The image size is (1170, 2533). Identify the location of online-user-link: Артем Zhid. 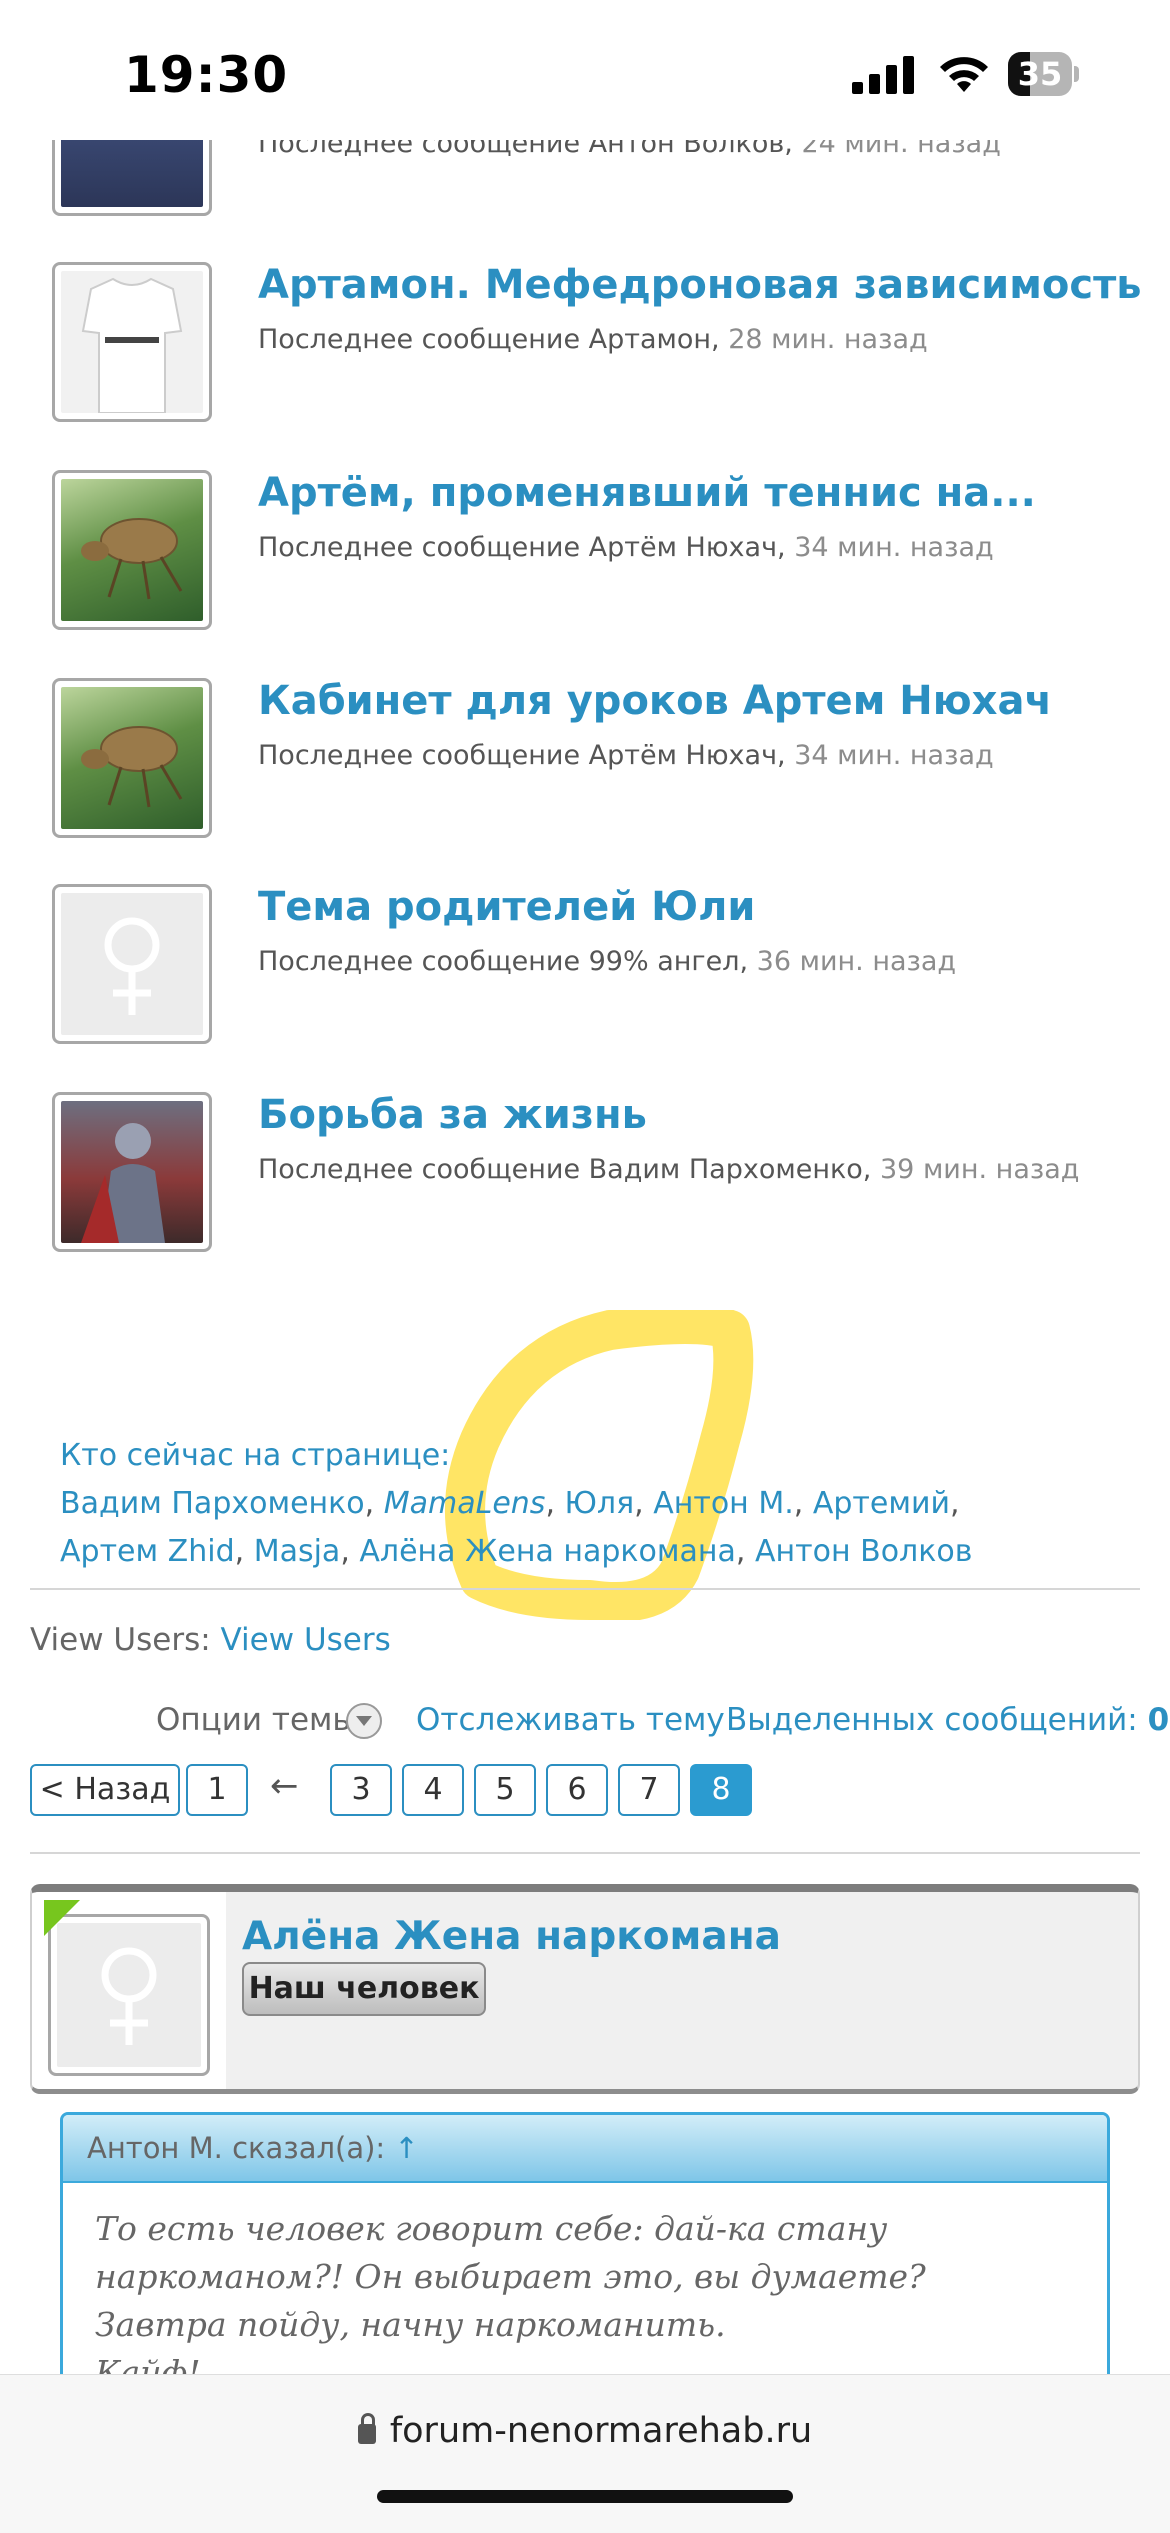
(147, 1551).